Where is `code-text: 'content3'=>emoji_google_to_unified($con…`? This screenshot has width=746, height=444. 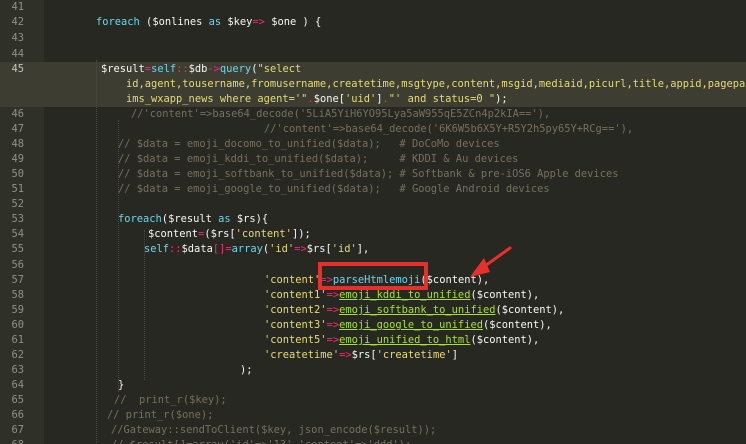 code-text: 'content3'=>emoji_google_to_unified($con… is located at coordinates (408, 325).